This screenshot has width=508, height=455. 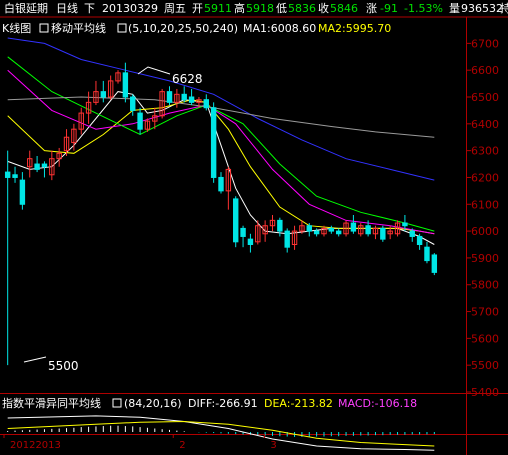 I want to click on y-tick-label: 5500, so click(x=485, y=365).